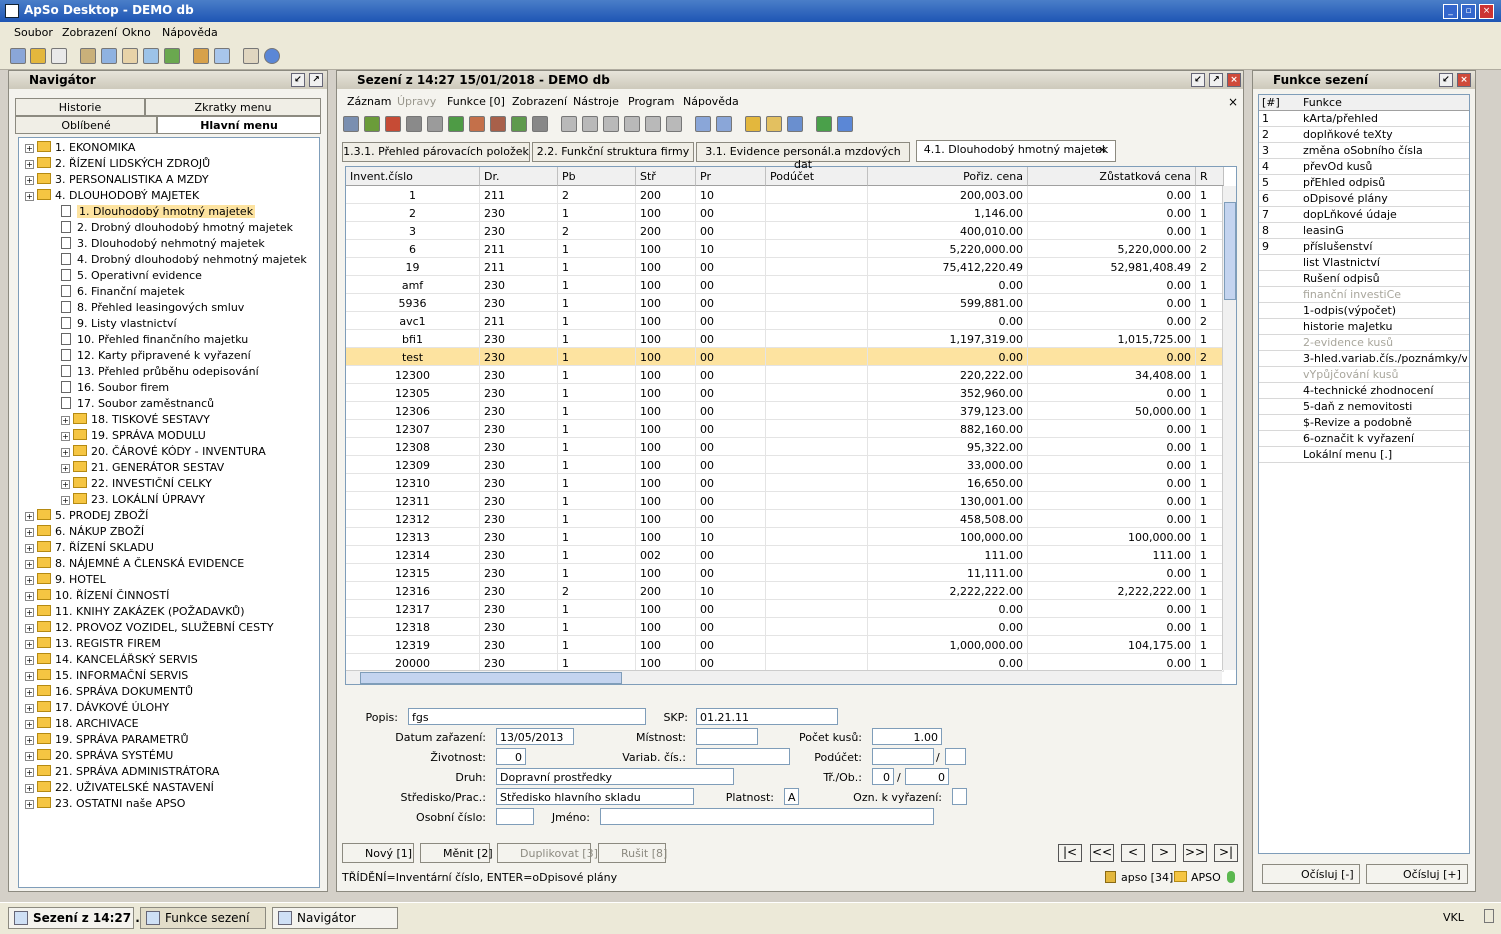 The image size is (1501, 934). What do you see at coordinates (1229, 428) in the screenshot?
I see `vertical-scrollbar` at bounding box center [1229, 428].